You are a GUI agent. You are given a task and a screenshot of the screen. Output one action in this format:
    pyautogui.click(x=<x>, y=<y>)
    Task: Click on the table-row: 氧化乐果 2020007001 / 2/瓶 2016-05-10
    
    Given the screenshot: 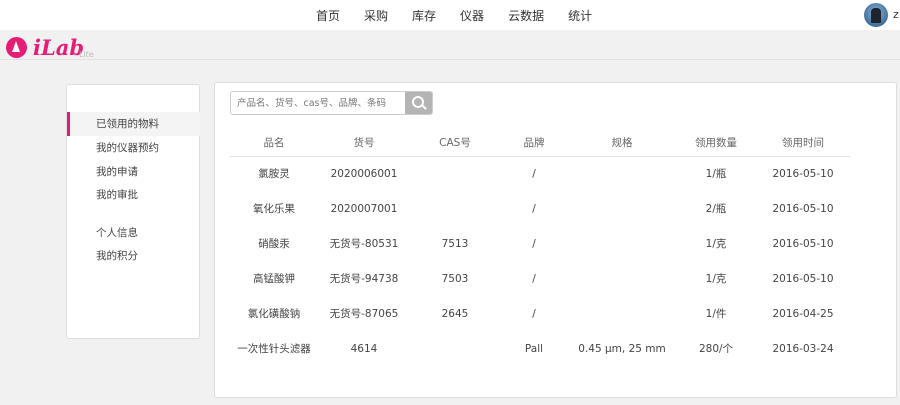 What is the action you would take?
    pyautogui.click(x=540, y=208)
    